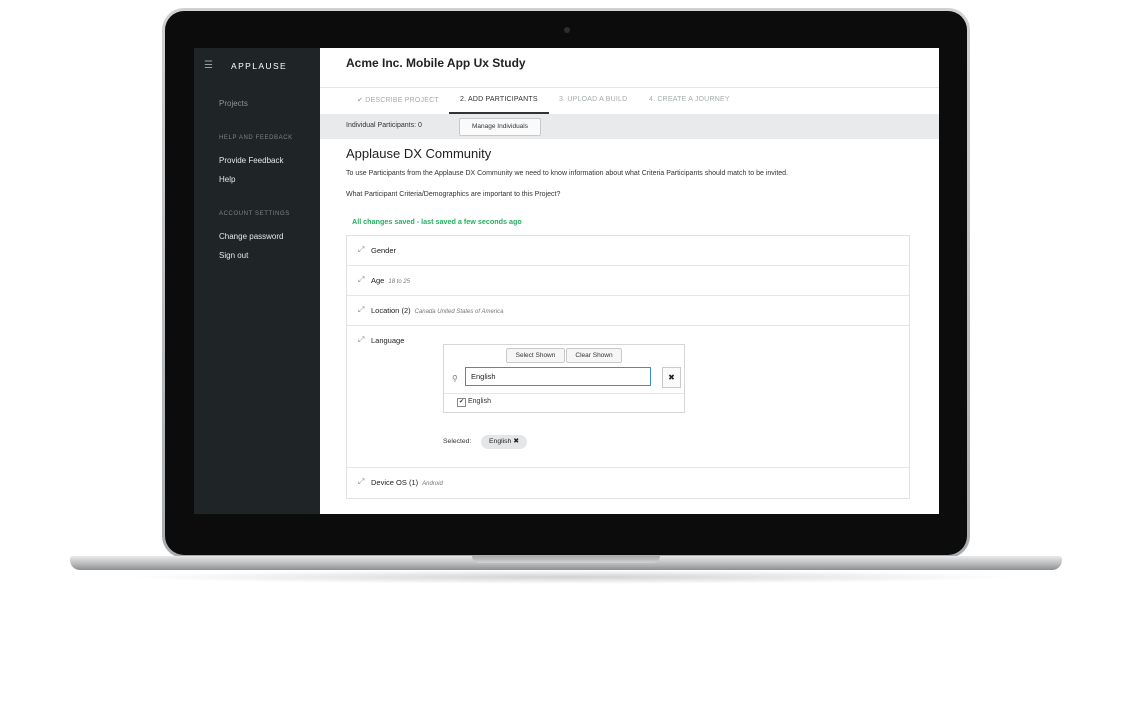  Describe the element at coordinates (251, 160) in the screenshot. I see `sidebar-item-provide-feedback: Provide Feedback` at that location.